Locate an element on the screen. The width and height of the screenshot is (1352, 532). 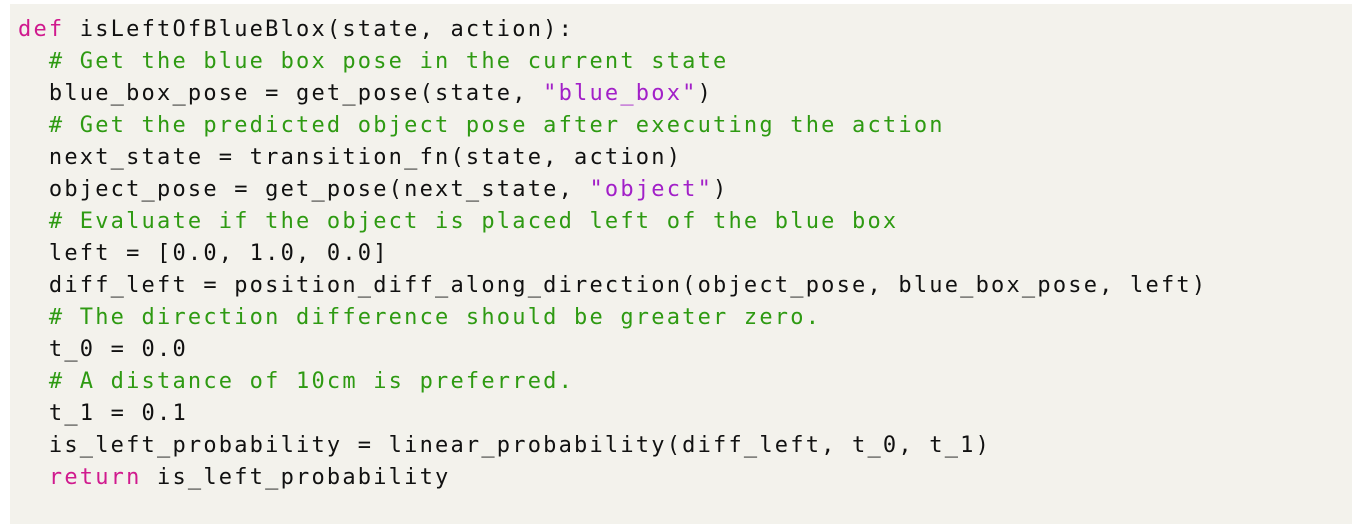
code-token: t_0 = 0.0 is located at coordinates (103, 349).